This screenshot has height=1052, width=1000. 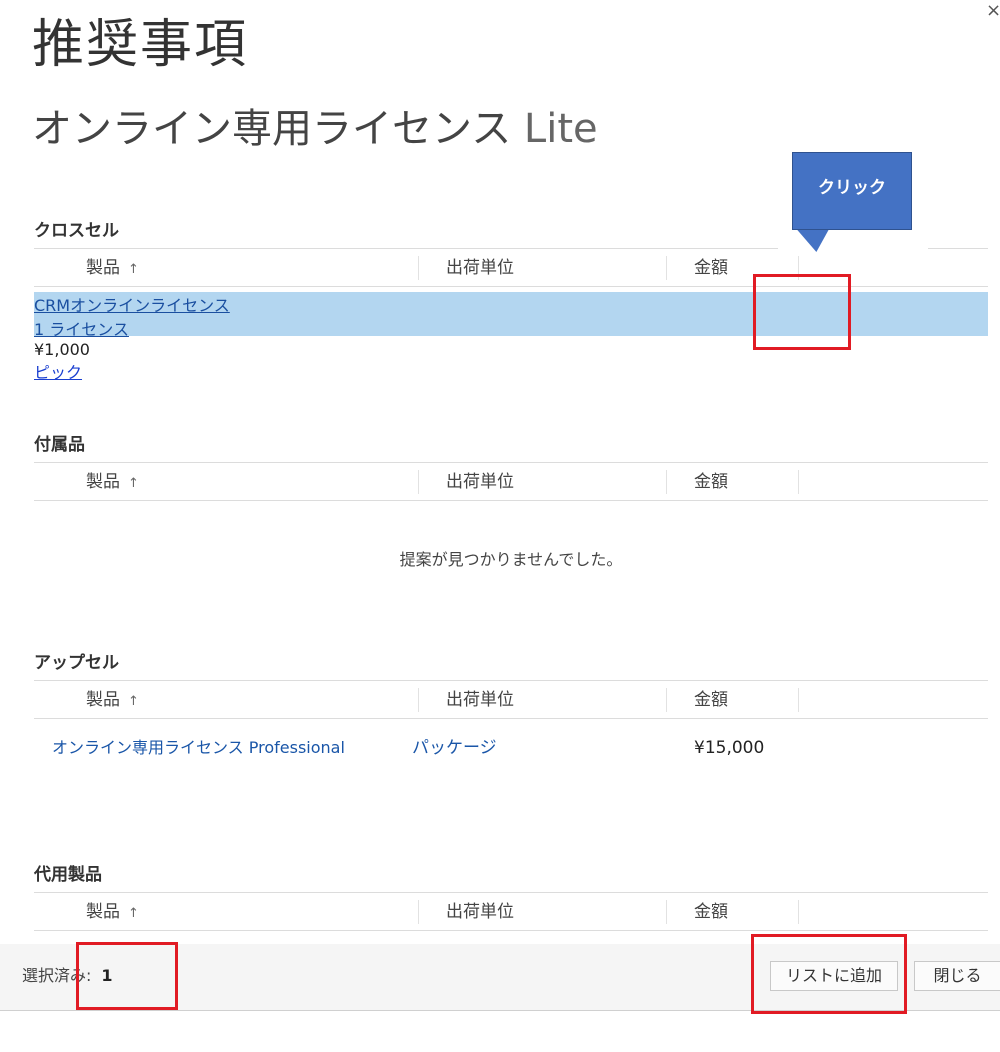 I want to click on close-icon: ×, so click(x=993, y=10).